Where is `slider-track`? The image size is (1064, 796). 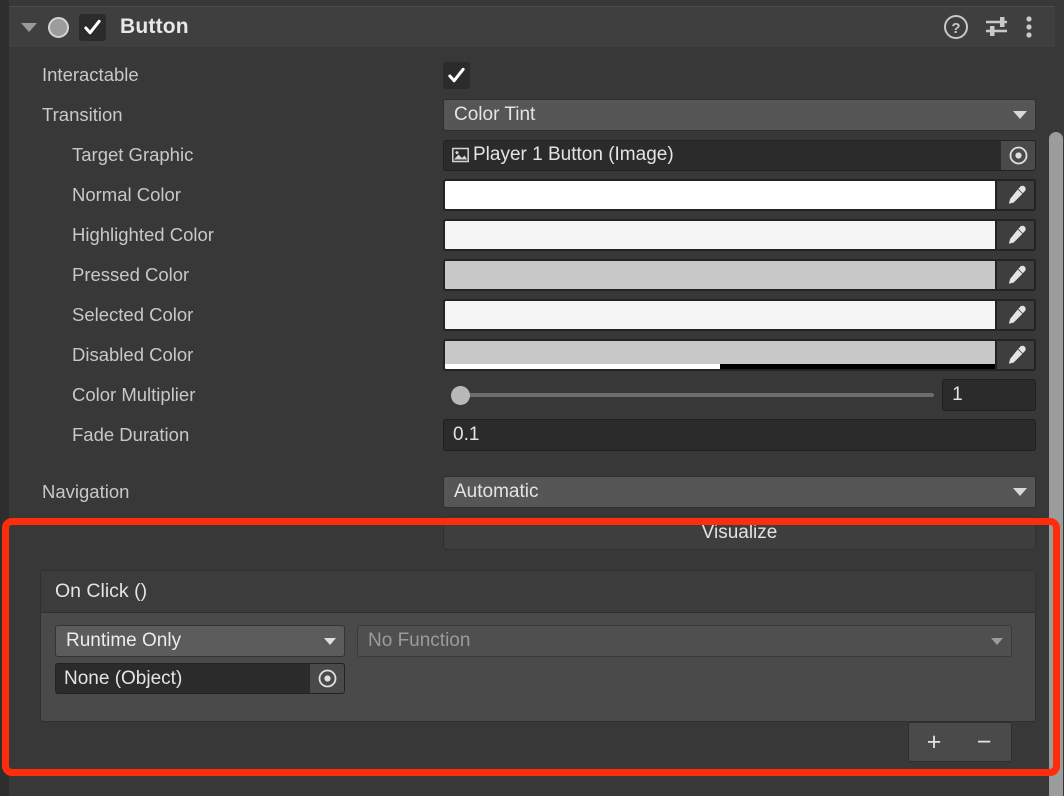
slider-track is located at coordinates (693, 395).